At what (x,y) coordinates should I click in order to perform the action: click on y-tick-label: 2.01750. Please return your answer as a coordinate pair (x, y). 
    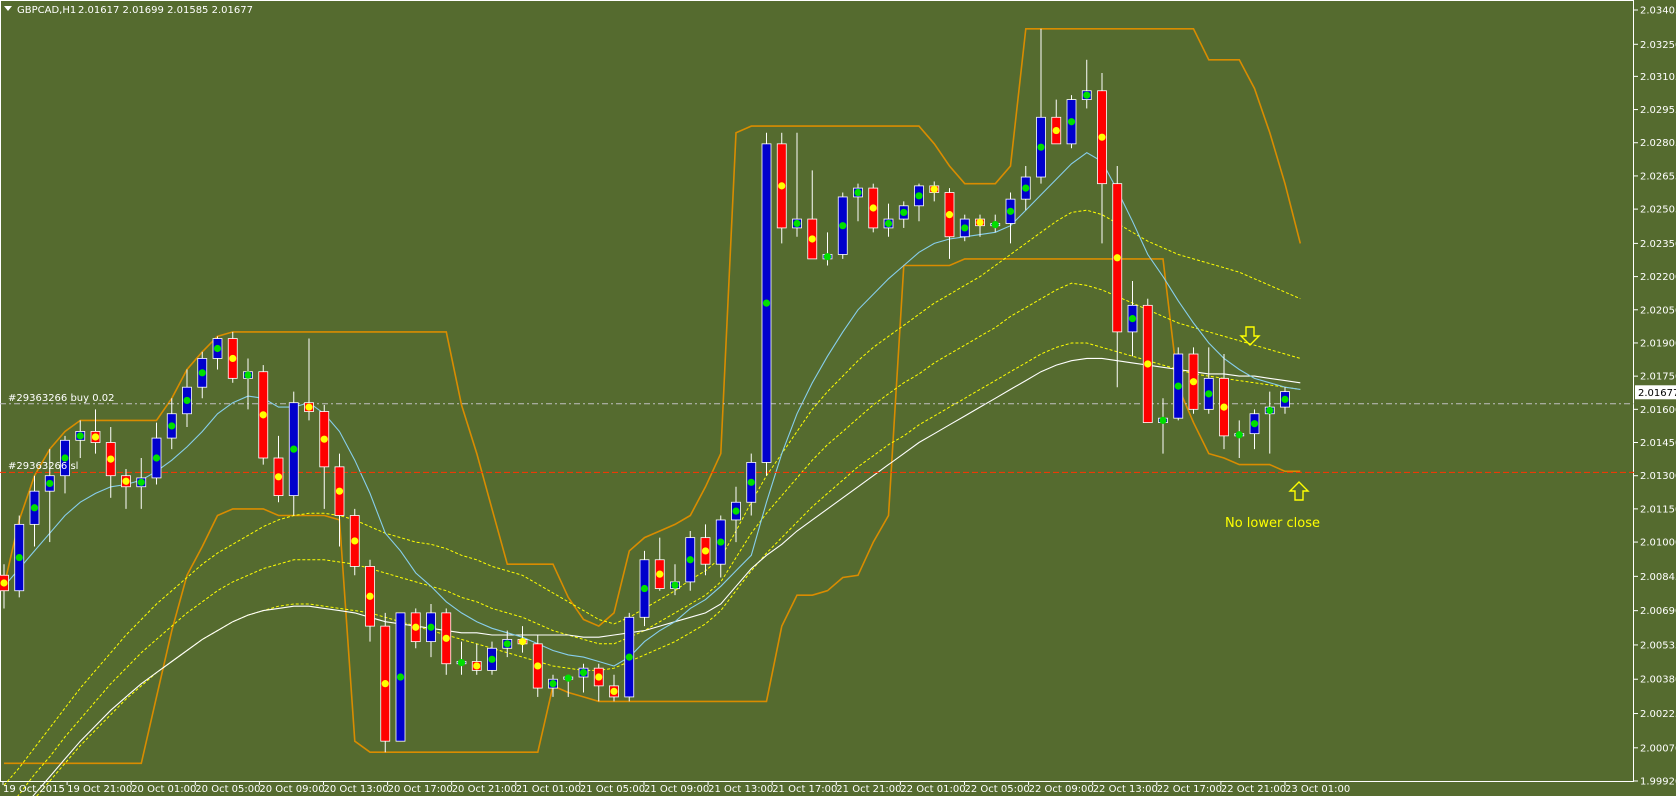
    Looking at the image, I should click on (1658, 377).